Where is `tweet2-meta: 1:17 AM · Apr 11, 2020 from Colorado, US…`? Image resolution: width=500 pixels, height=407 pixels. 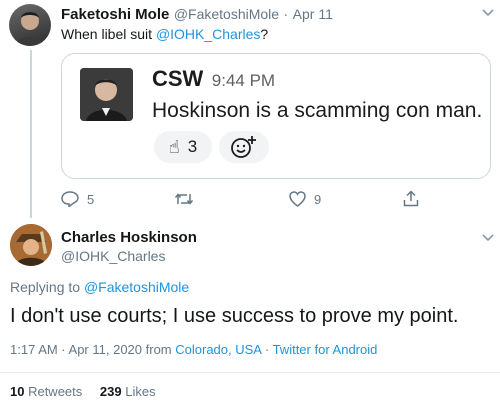
tweet2-meta: 1:17 AM · Apr 11, 2020 from Colorado, US… is located at coordinates (193, 349).